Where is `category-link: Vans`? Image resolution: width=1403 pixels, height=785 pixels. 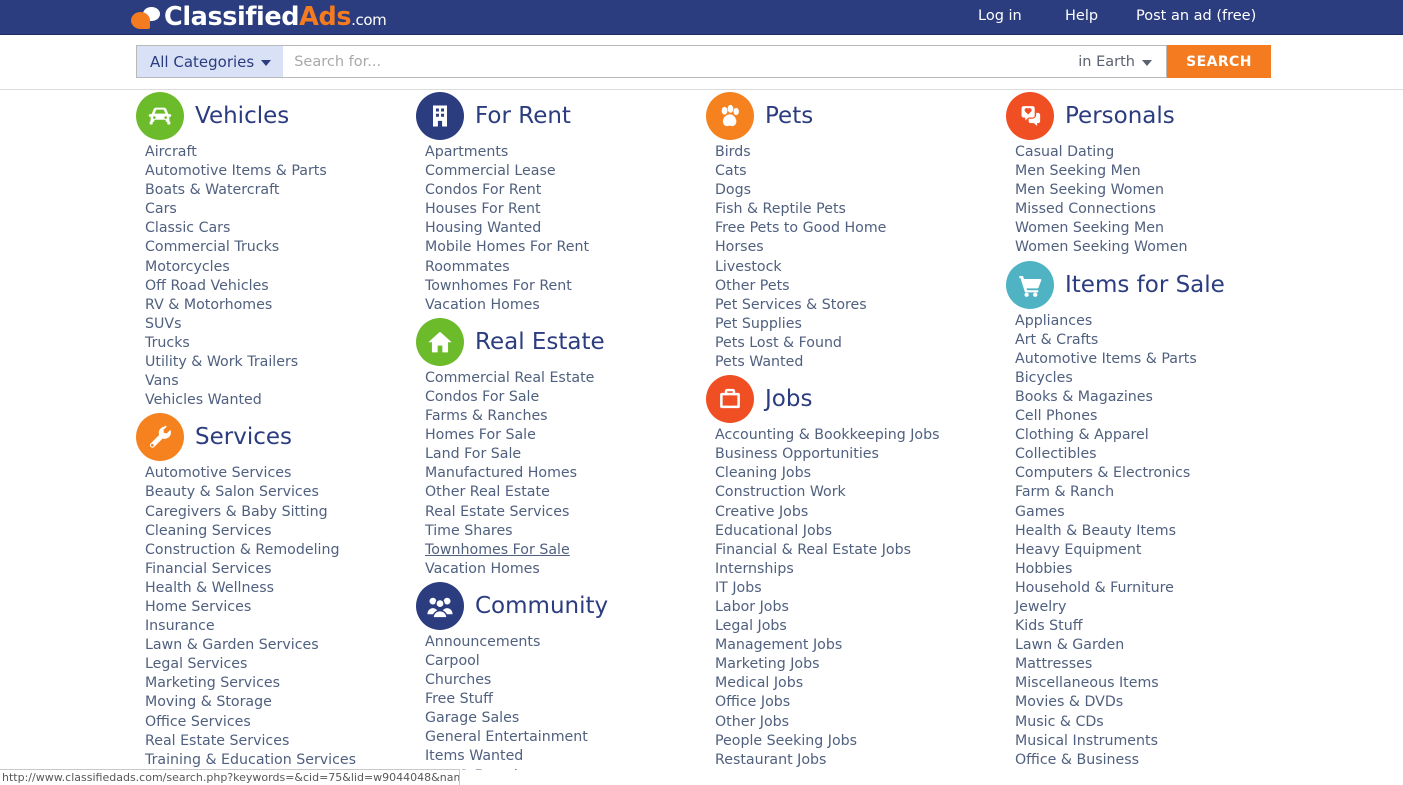
category-link: Vans is located at coordinates (162, 381).